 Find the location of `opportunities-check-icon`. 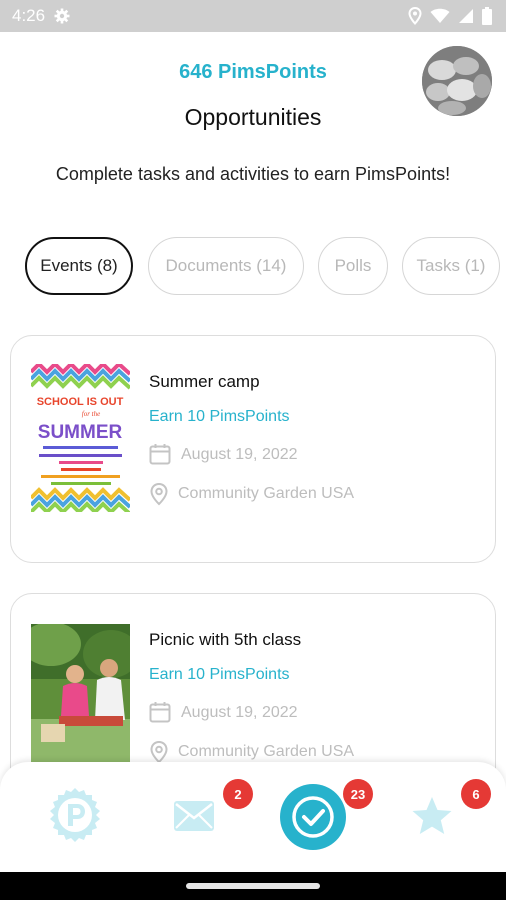

opportunities-check-icon is located at coordinates (313, 817).